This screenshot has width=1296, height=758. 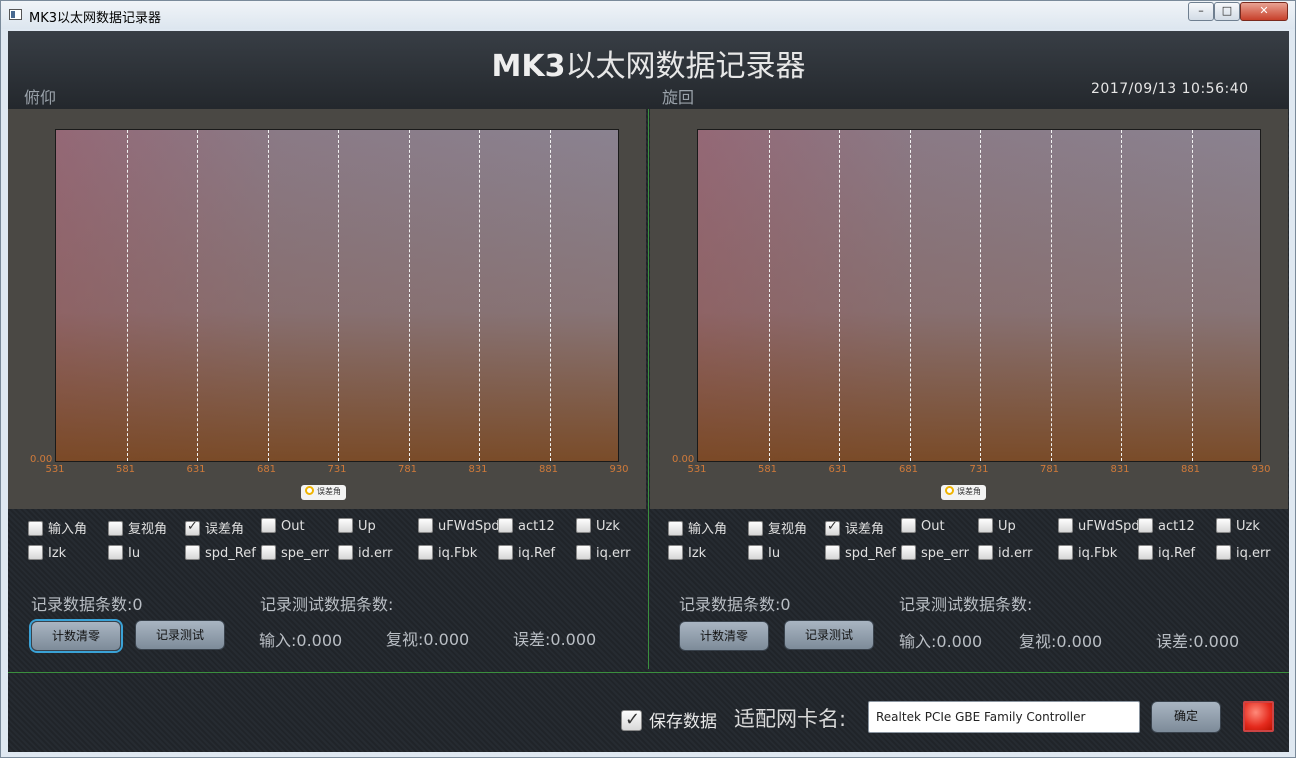 What do you see at coordinates (1186, 717) in the screenshot?
I see `confirm-button: 确定` at bounding box center [1186, 717].